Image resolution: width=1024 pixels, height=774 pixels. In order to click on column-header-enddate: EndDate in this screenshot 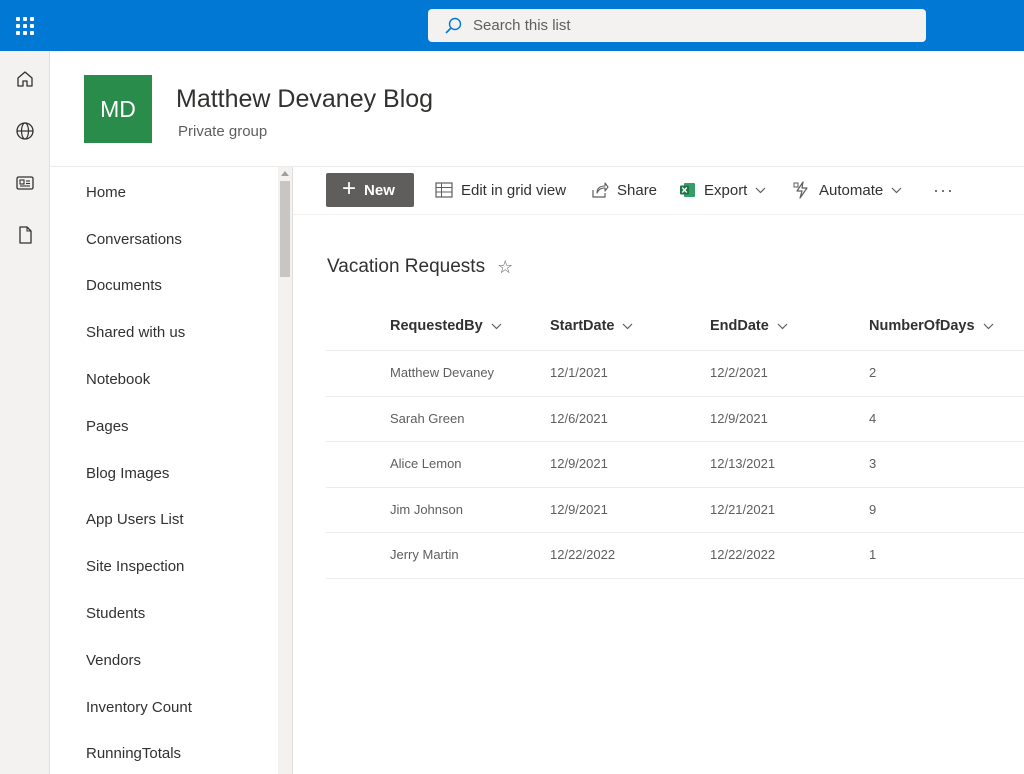, I will do `click(749, 326)`.